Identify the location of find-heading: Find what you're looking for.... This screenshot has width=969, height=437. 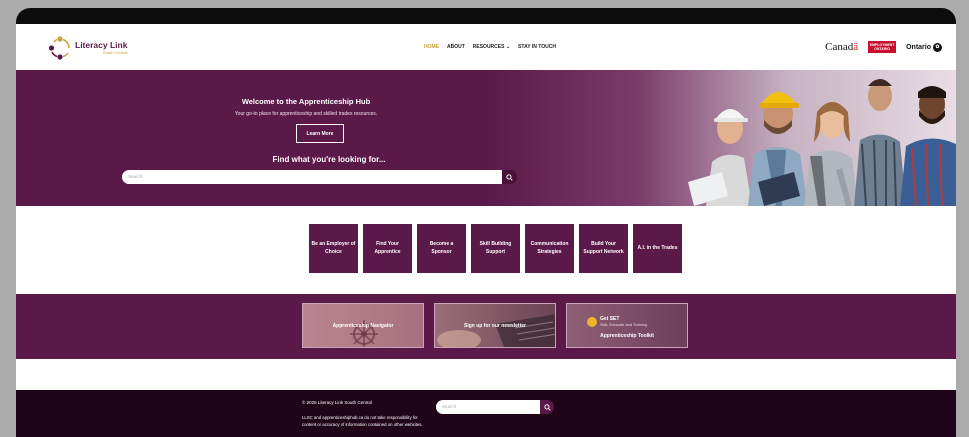
(329, 159).